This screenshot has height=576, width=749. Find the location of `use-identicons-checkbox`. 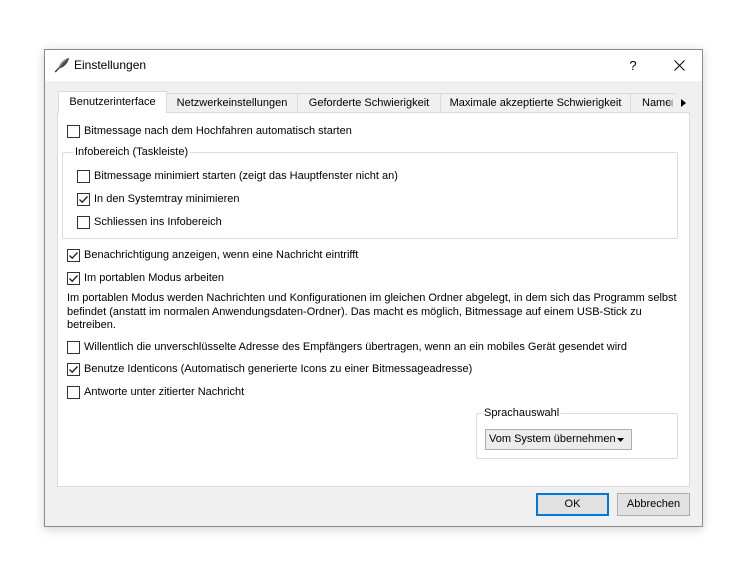

use-identicons-checkbox is located at coordinates (73, 369).